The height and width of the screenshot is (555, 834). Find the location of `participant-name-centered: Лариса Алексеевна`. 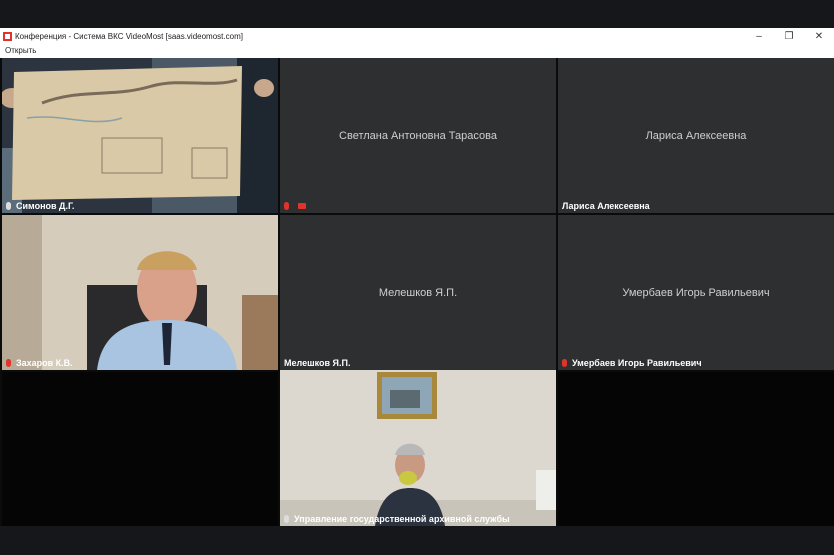

participant-name-centered: Лариса Алексеевна is located at coordinates (696, 135).